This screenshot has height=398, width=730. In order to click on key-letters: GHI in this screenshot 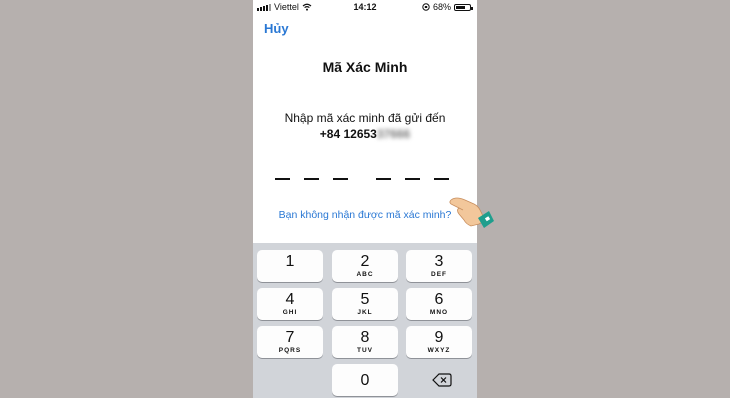, I will do `click(290, 312)`.